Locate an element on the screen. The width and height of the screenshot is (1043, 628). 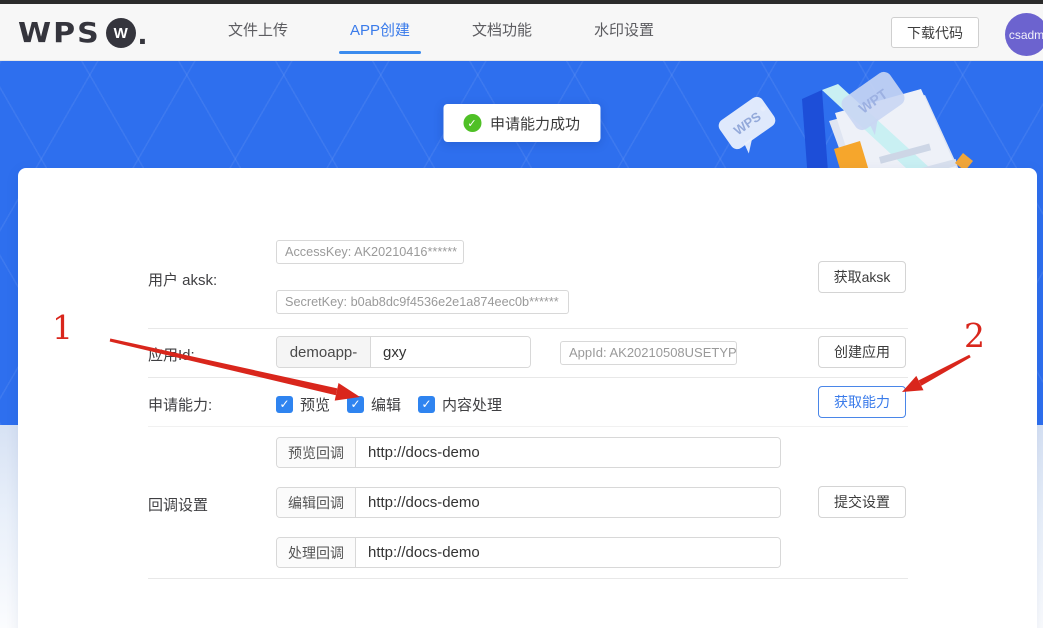
main-nav: 文件上传 APP创建 文档功能 水印设置 is located at coordinates (441, 32).